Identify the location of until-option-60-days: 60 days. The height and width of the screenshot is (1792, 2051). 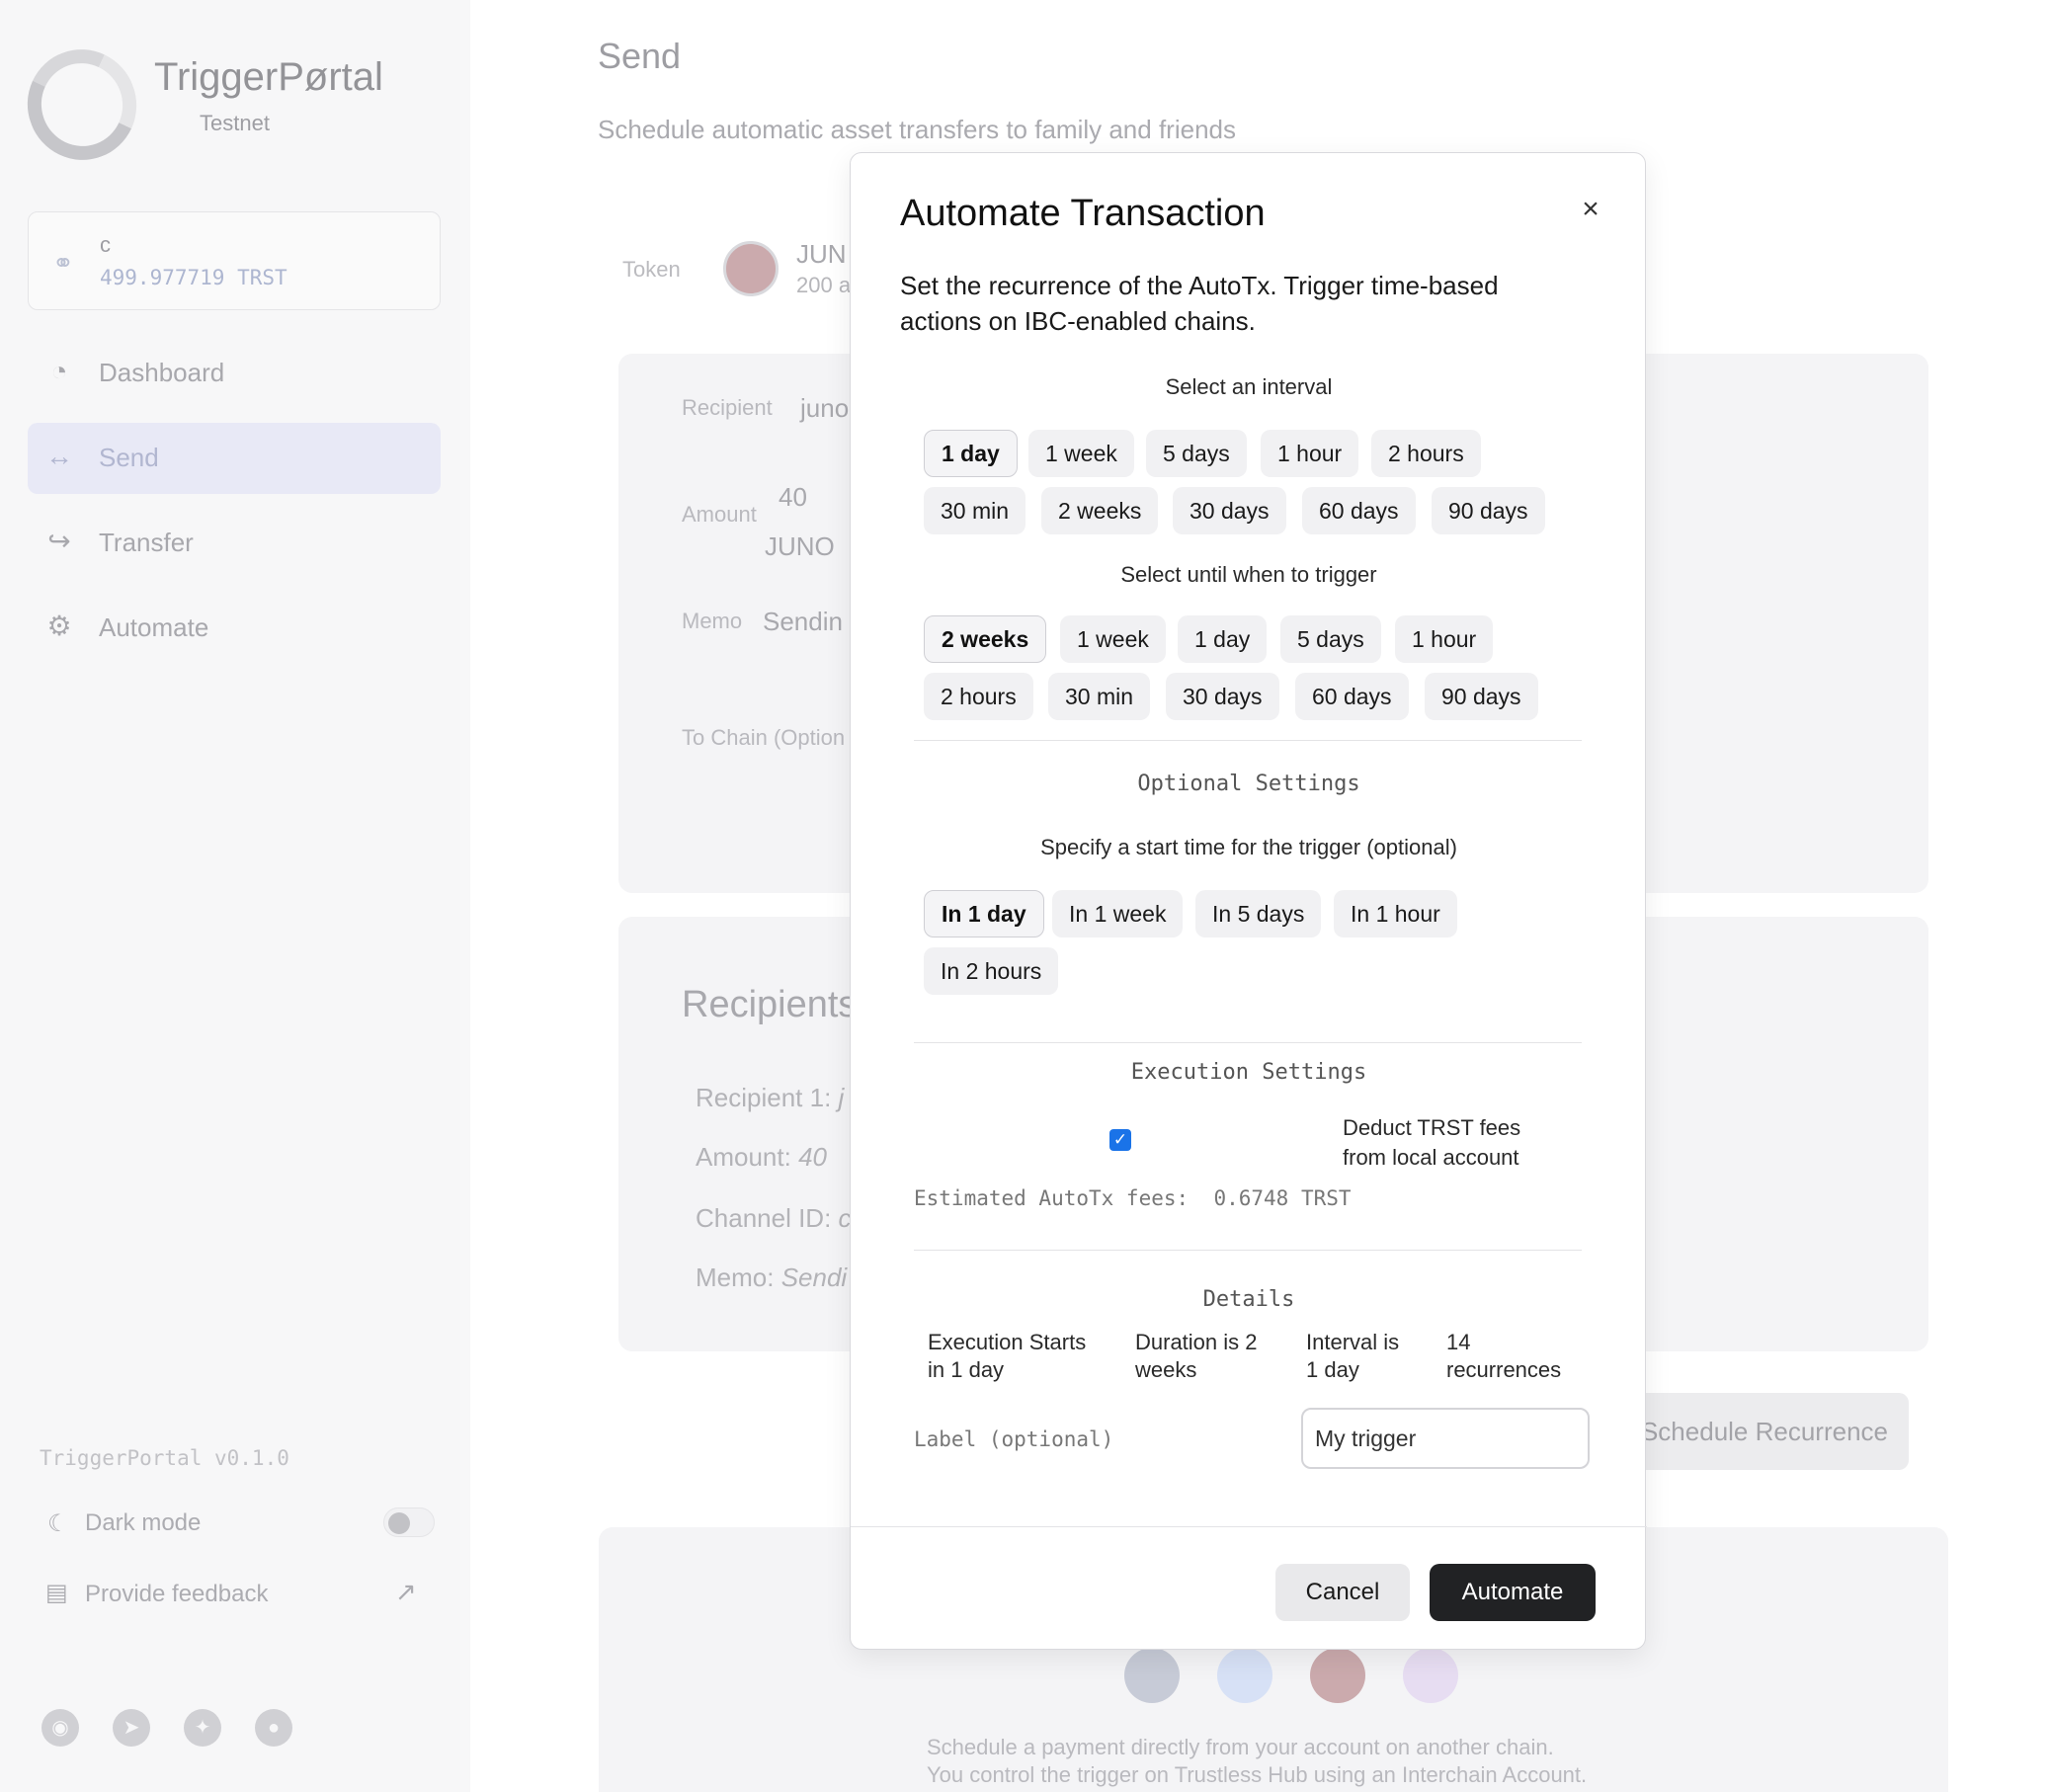
(1352, 697).